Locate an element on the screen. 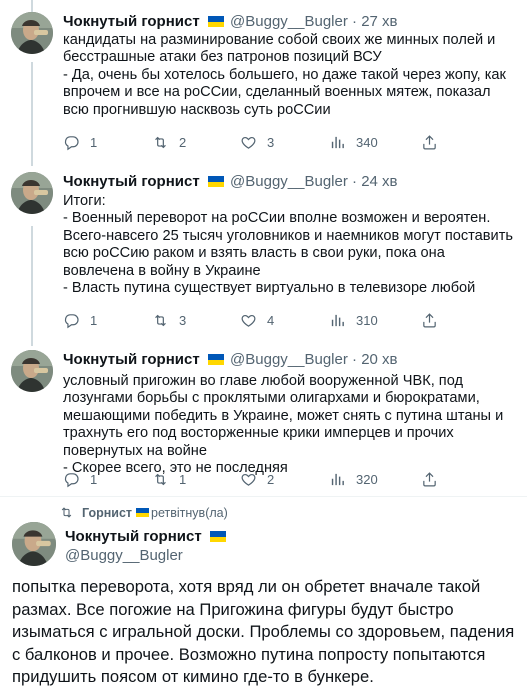 The height and width of the screenshot is (690, 527). retweet-button: 2 is located at coordinates (169, 142).